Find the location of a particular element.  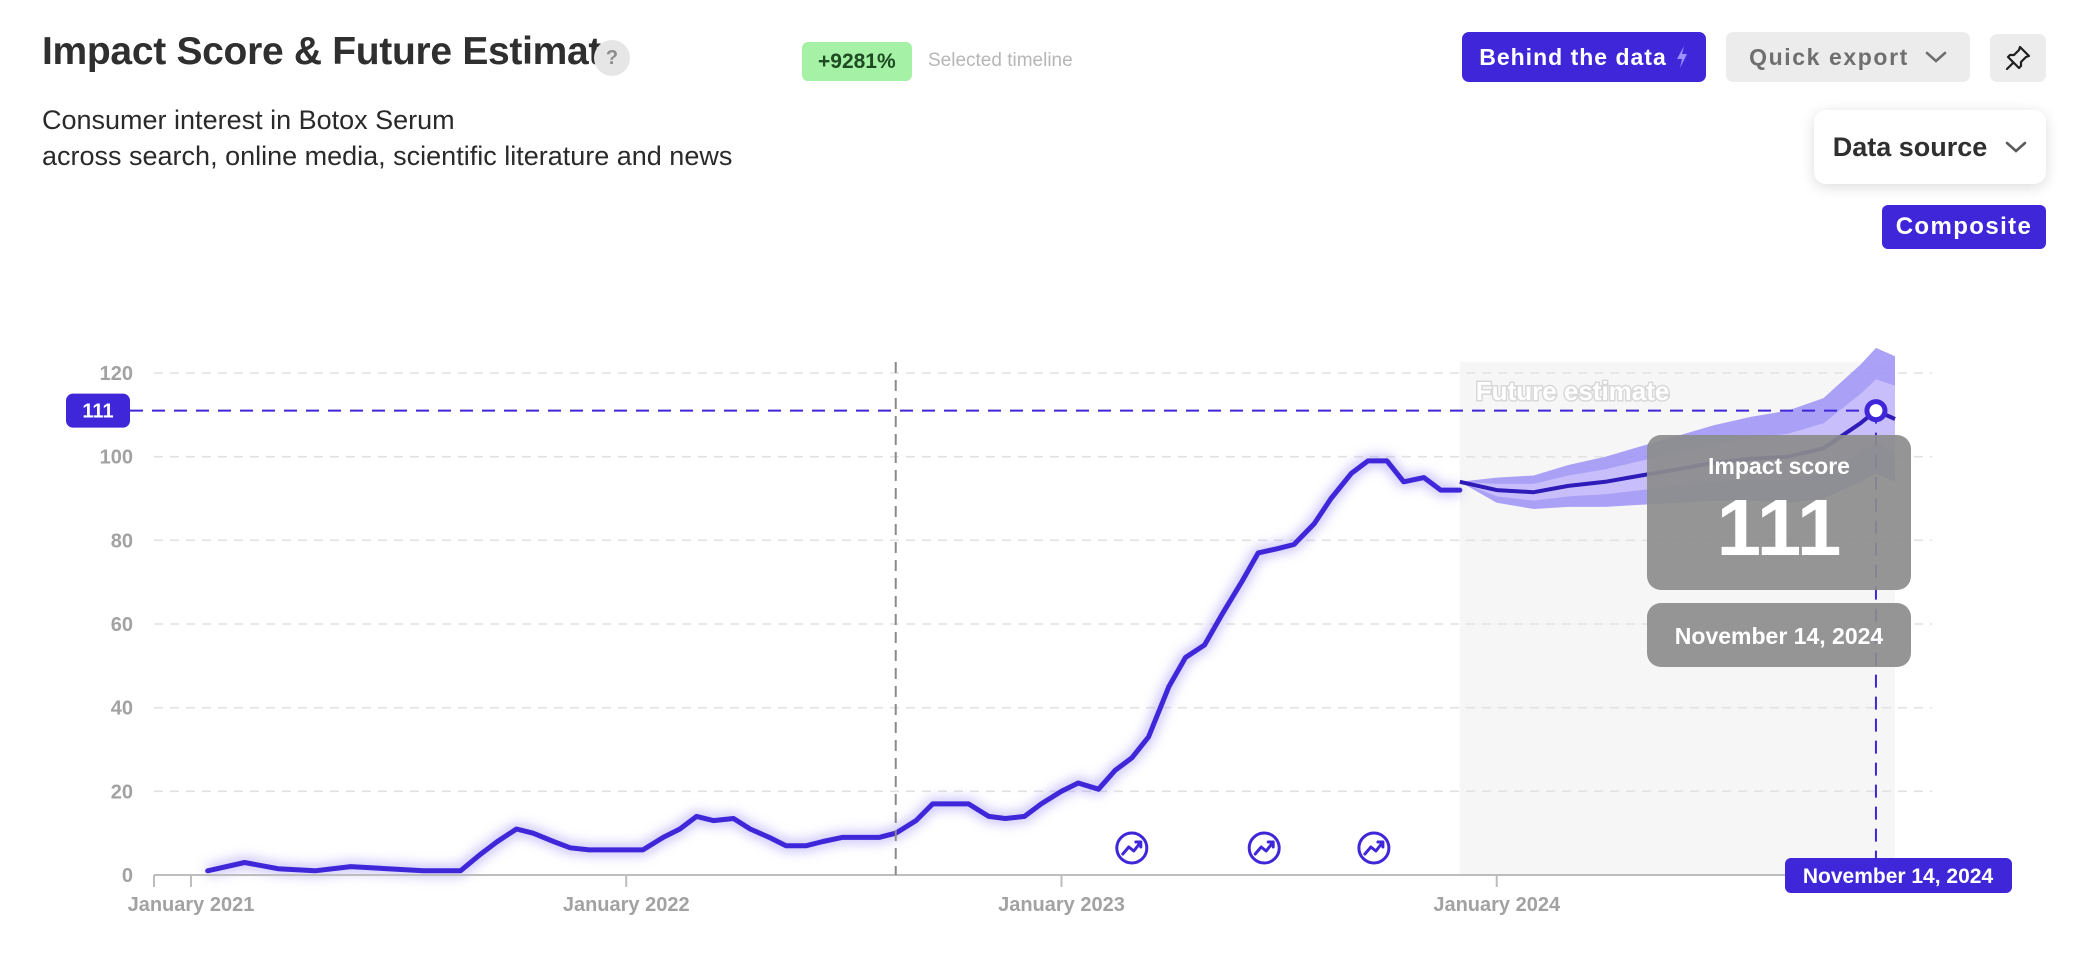

x-tick-label: January 2021 is located at coordinates (191, 905).